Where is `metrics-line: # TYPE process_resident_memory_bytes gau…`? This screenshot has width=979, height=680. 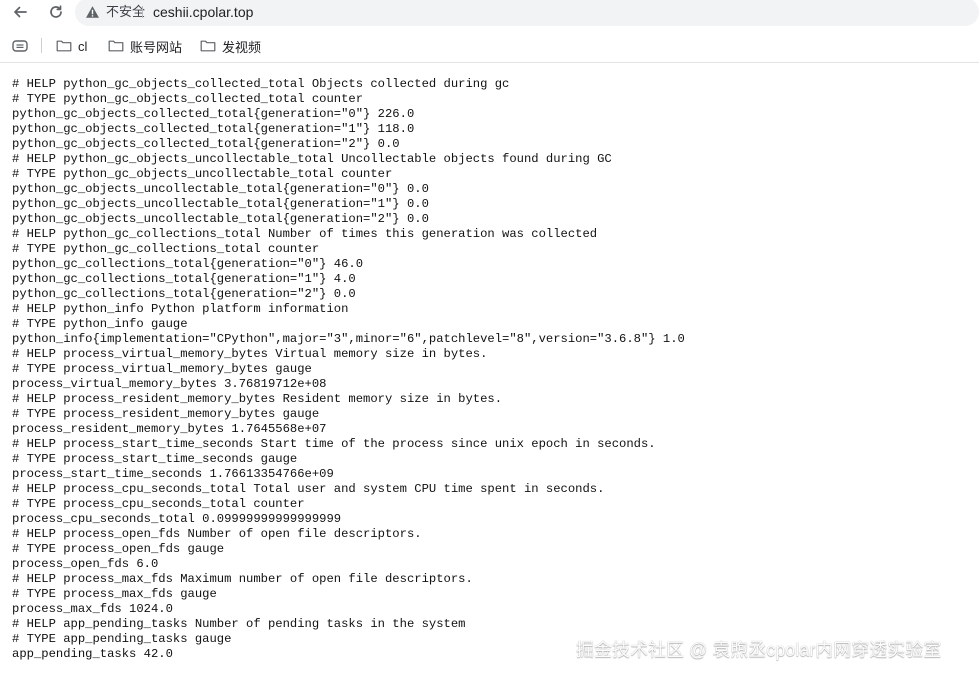
metrics-line: # TYPE process_resident_memory_bytes gau… is located at coordinates (166, 414).